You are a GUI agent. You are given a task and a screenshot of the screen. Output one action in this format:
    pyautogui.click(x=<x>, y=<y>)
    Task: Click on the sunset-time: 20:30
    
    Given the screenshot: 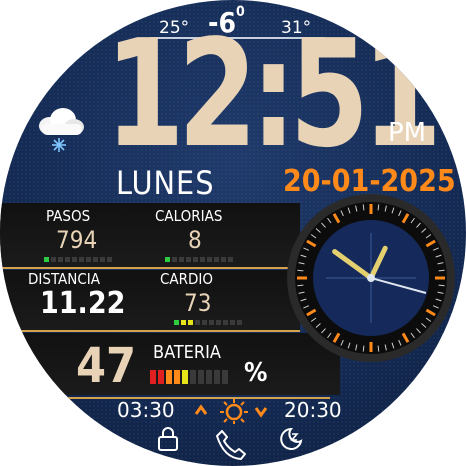 What is the action you would take?
    pyautogui.click(x=313, y=410)
    